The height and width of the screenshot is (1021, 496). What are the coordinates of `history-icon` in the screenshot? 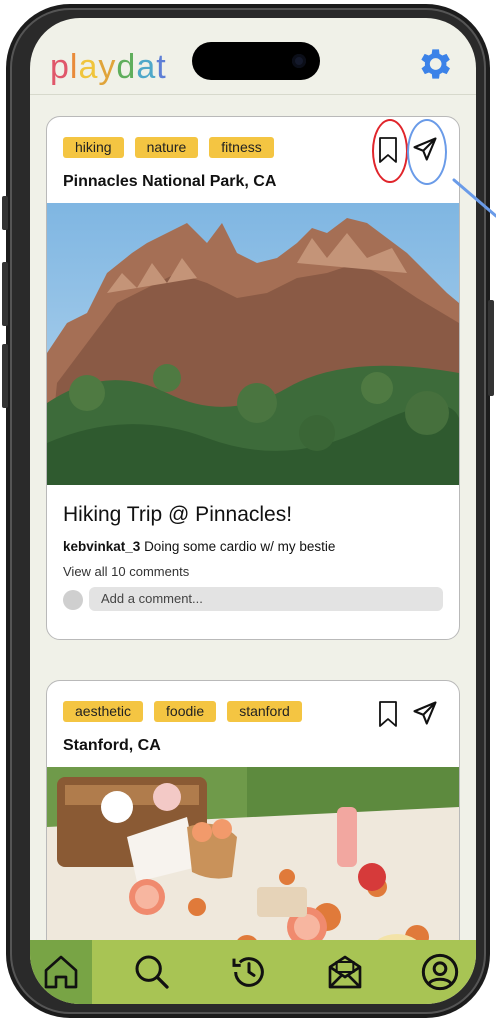 It's located at (249, 972).